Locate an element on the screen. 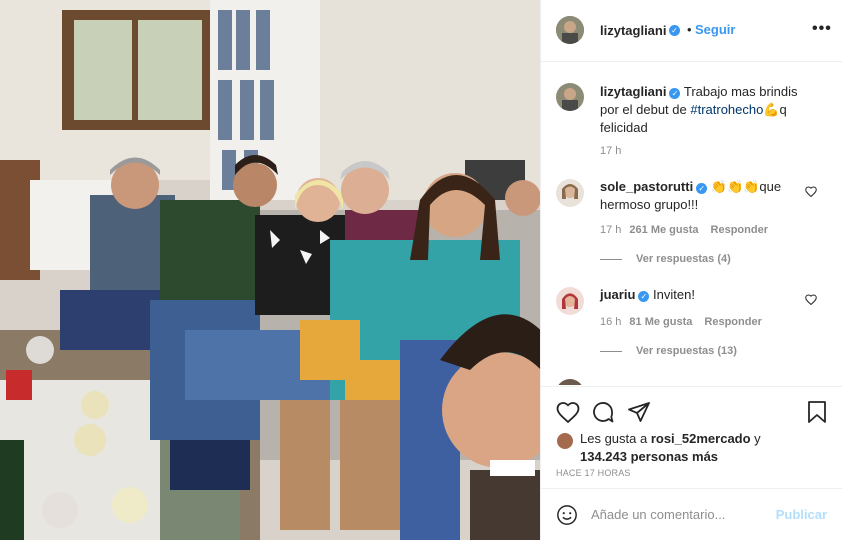 This screenshot has width=842, height=540. add-comment-bar: Añade un comentario... Publicar is located at coordinates (691, 514).